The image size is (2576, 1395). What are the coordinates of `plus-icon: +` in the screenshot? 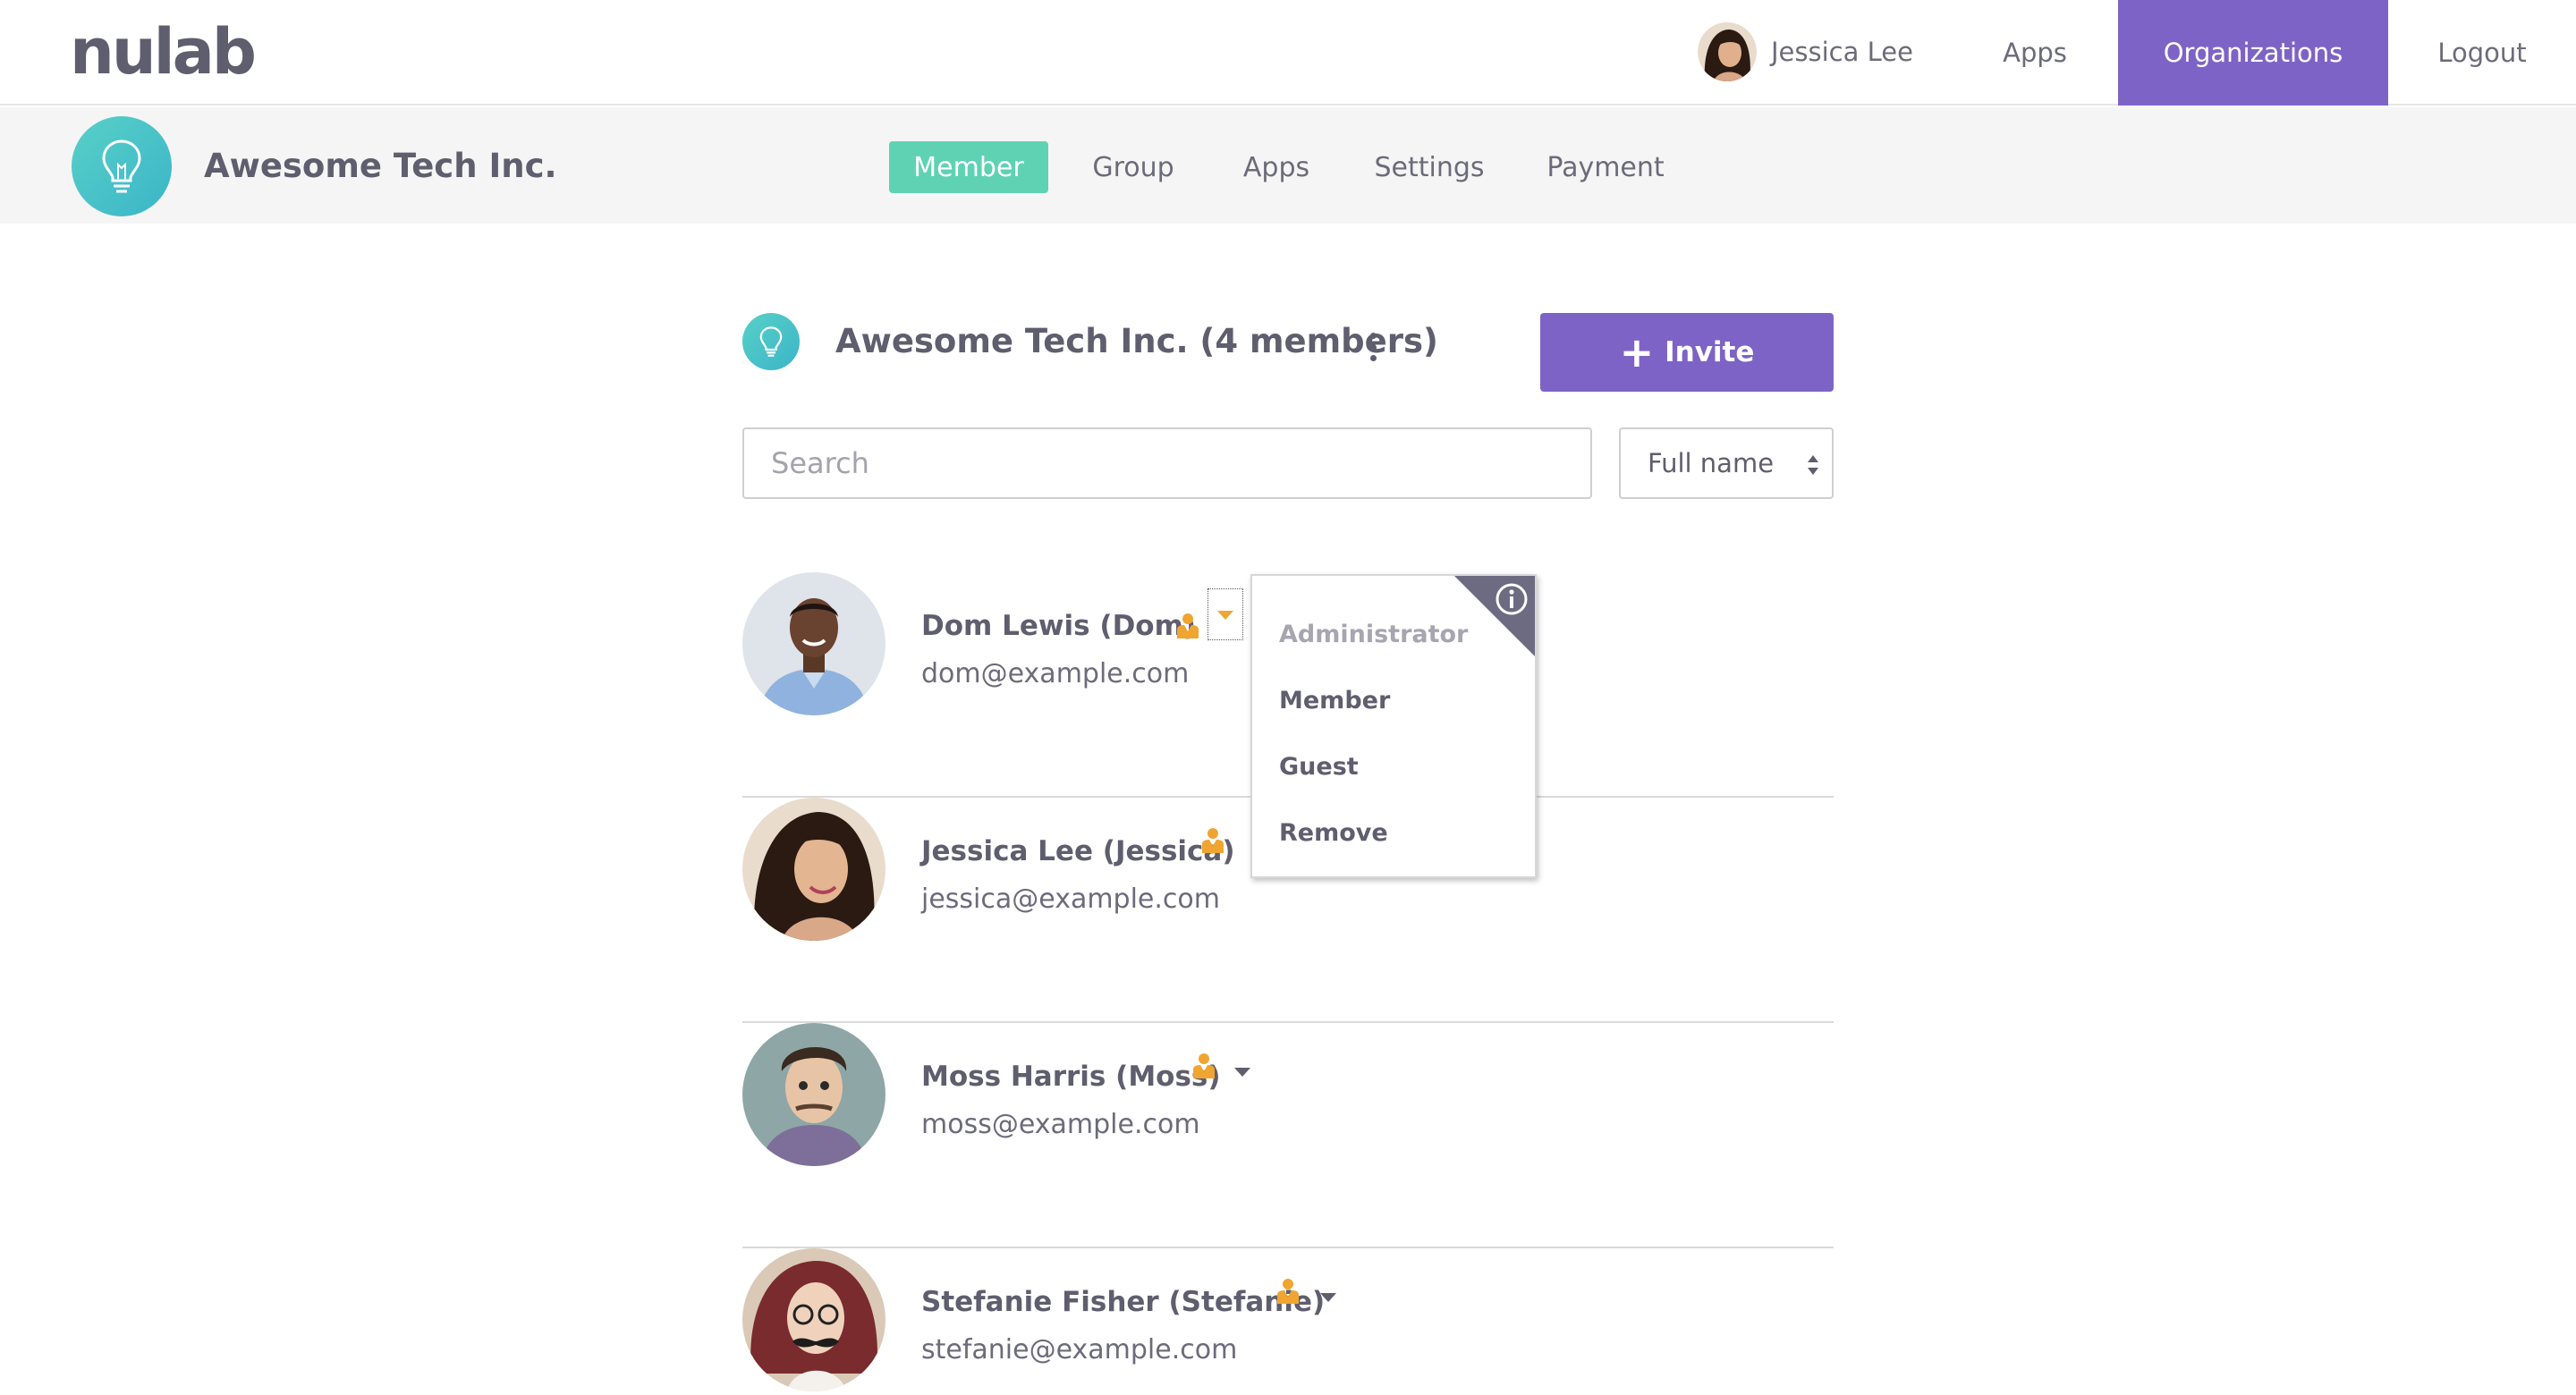 It's located at (1637, 352).